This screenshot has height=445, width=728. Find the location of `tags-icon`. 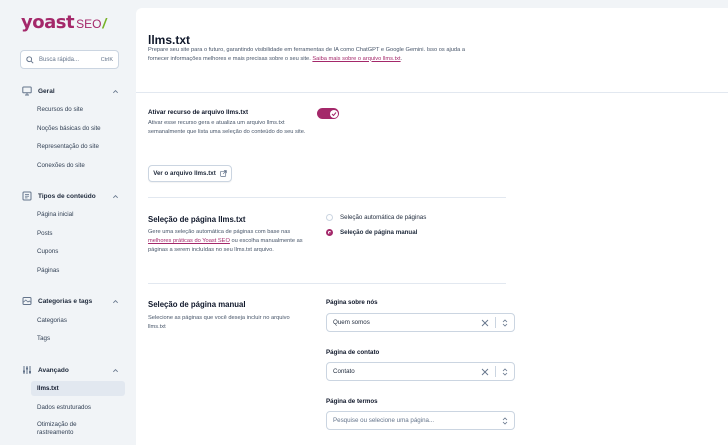

tags-icon is located at coordinates (27, 301).